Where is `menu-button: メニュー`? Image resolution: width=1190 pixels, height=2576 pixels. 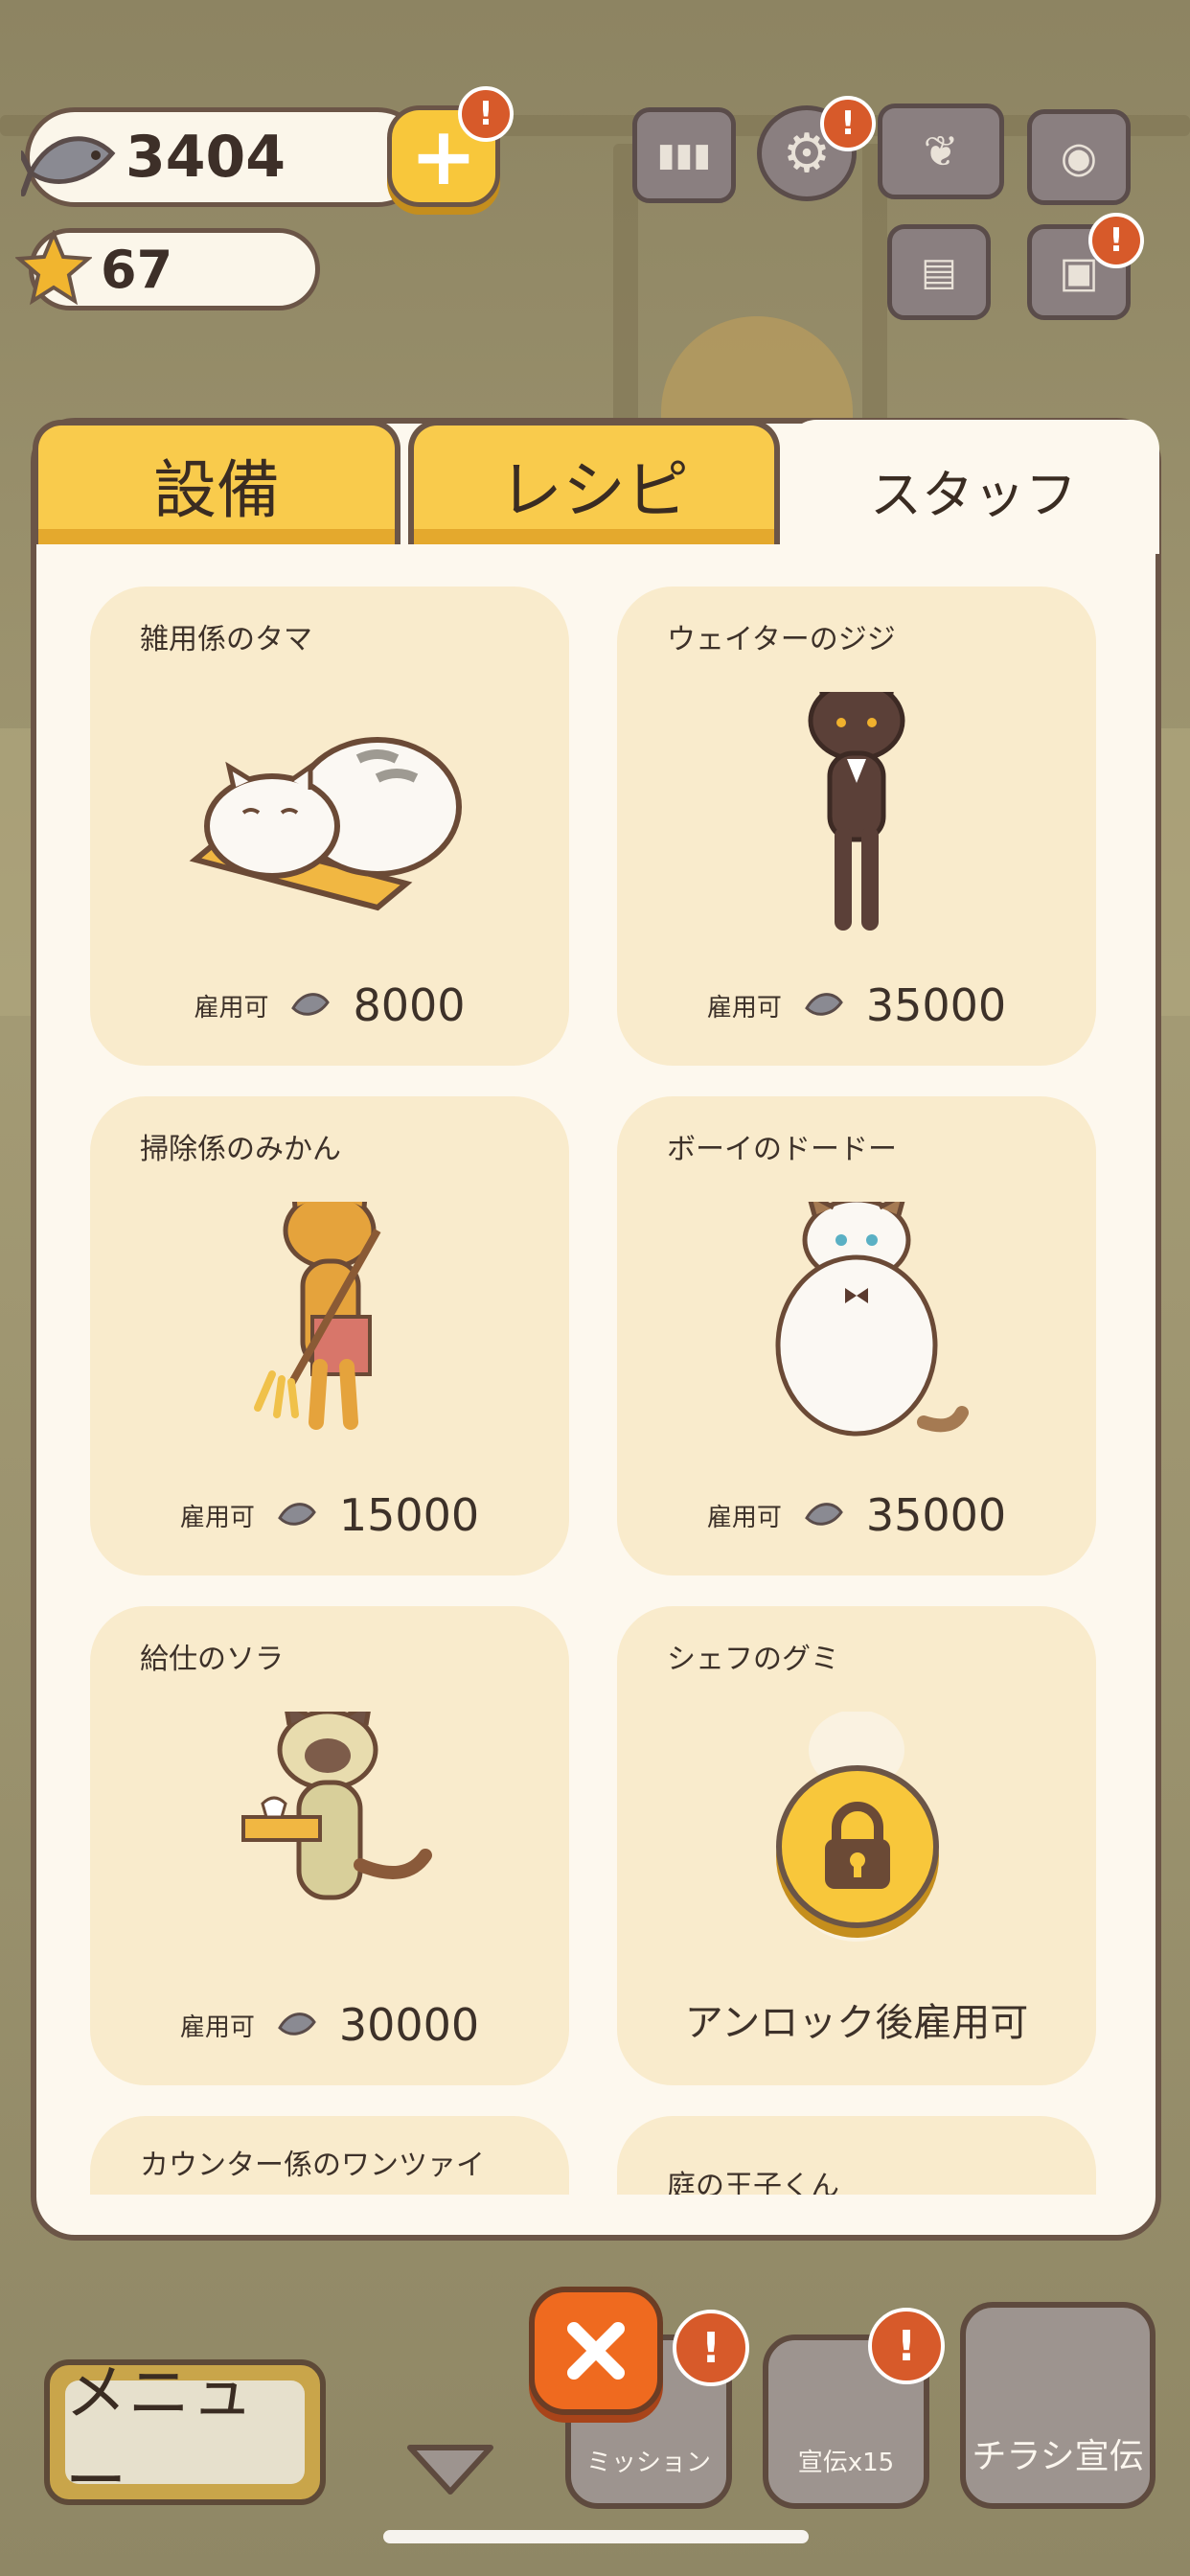 menu-button: メニュー is located at coordinates (185, 2438).